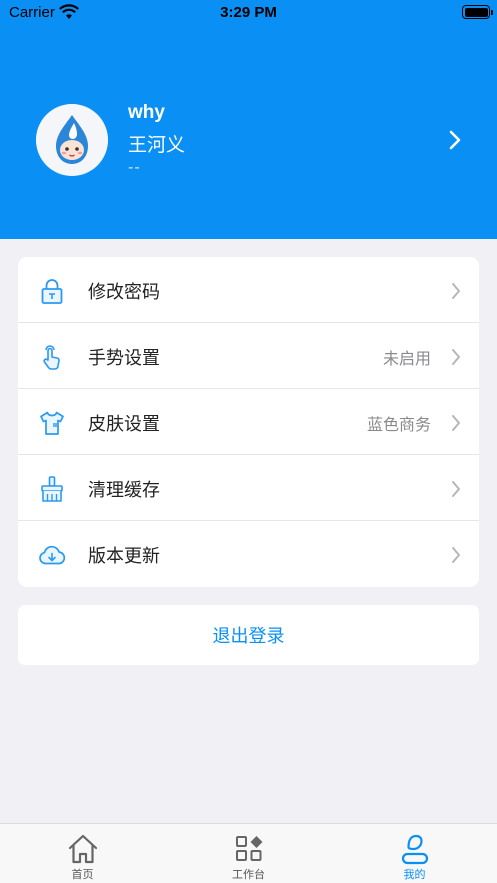  What do you see at coordinates (248, 848) in the screenshot?
I see `workbench-icon` at bounding box center [248, 848].